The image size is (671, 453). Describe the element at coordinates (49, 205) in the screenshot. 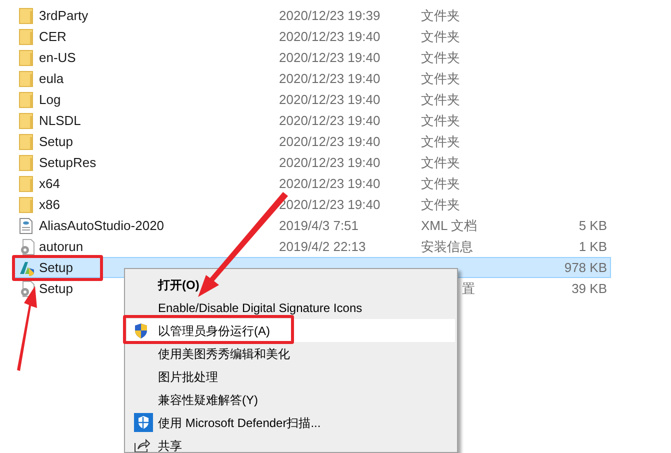

I see `file-name: x86` at that location.